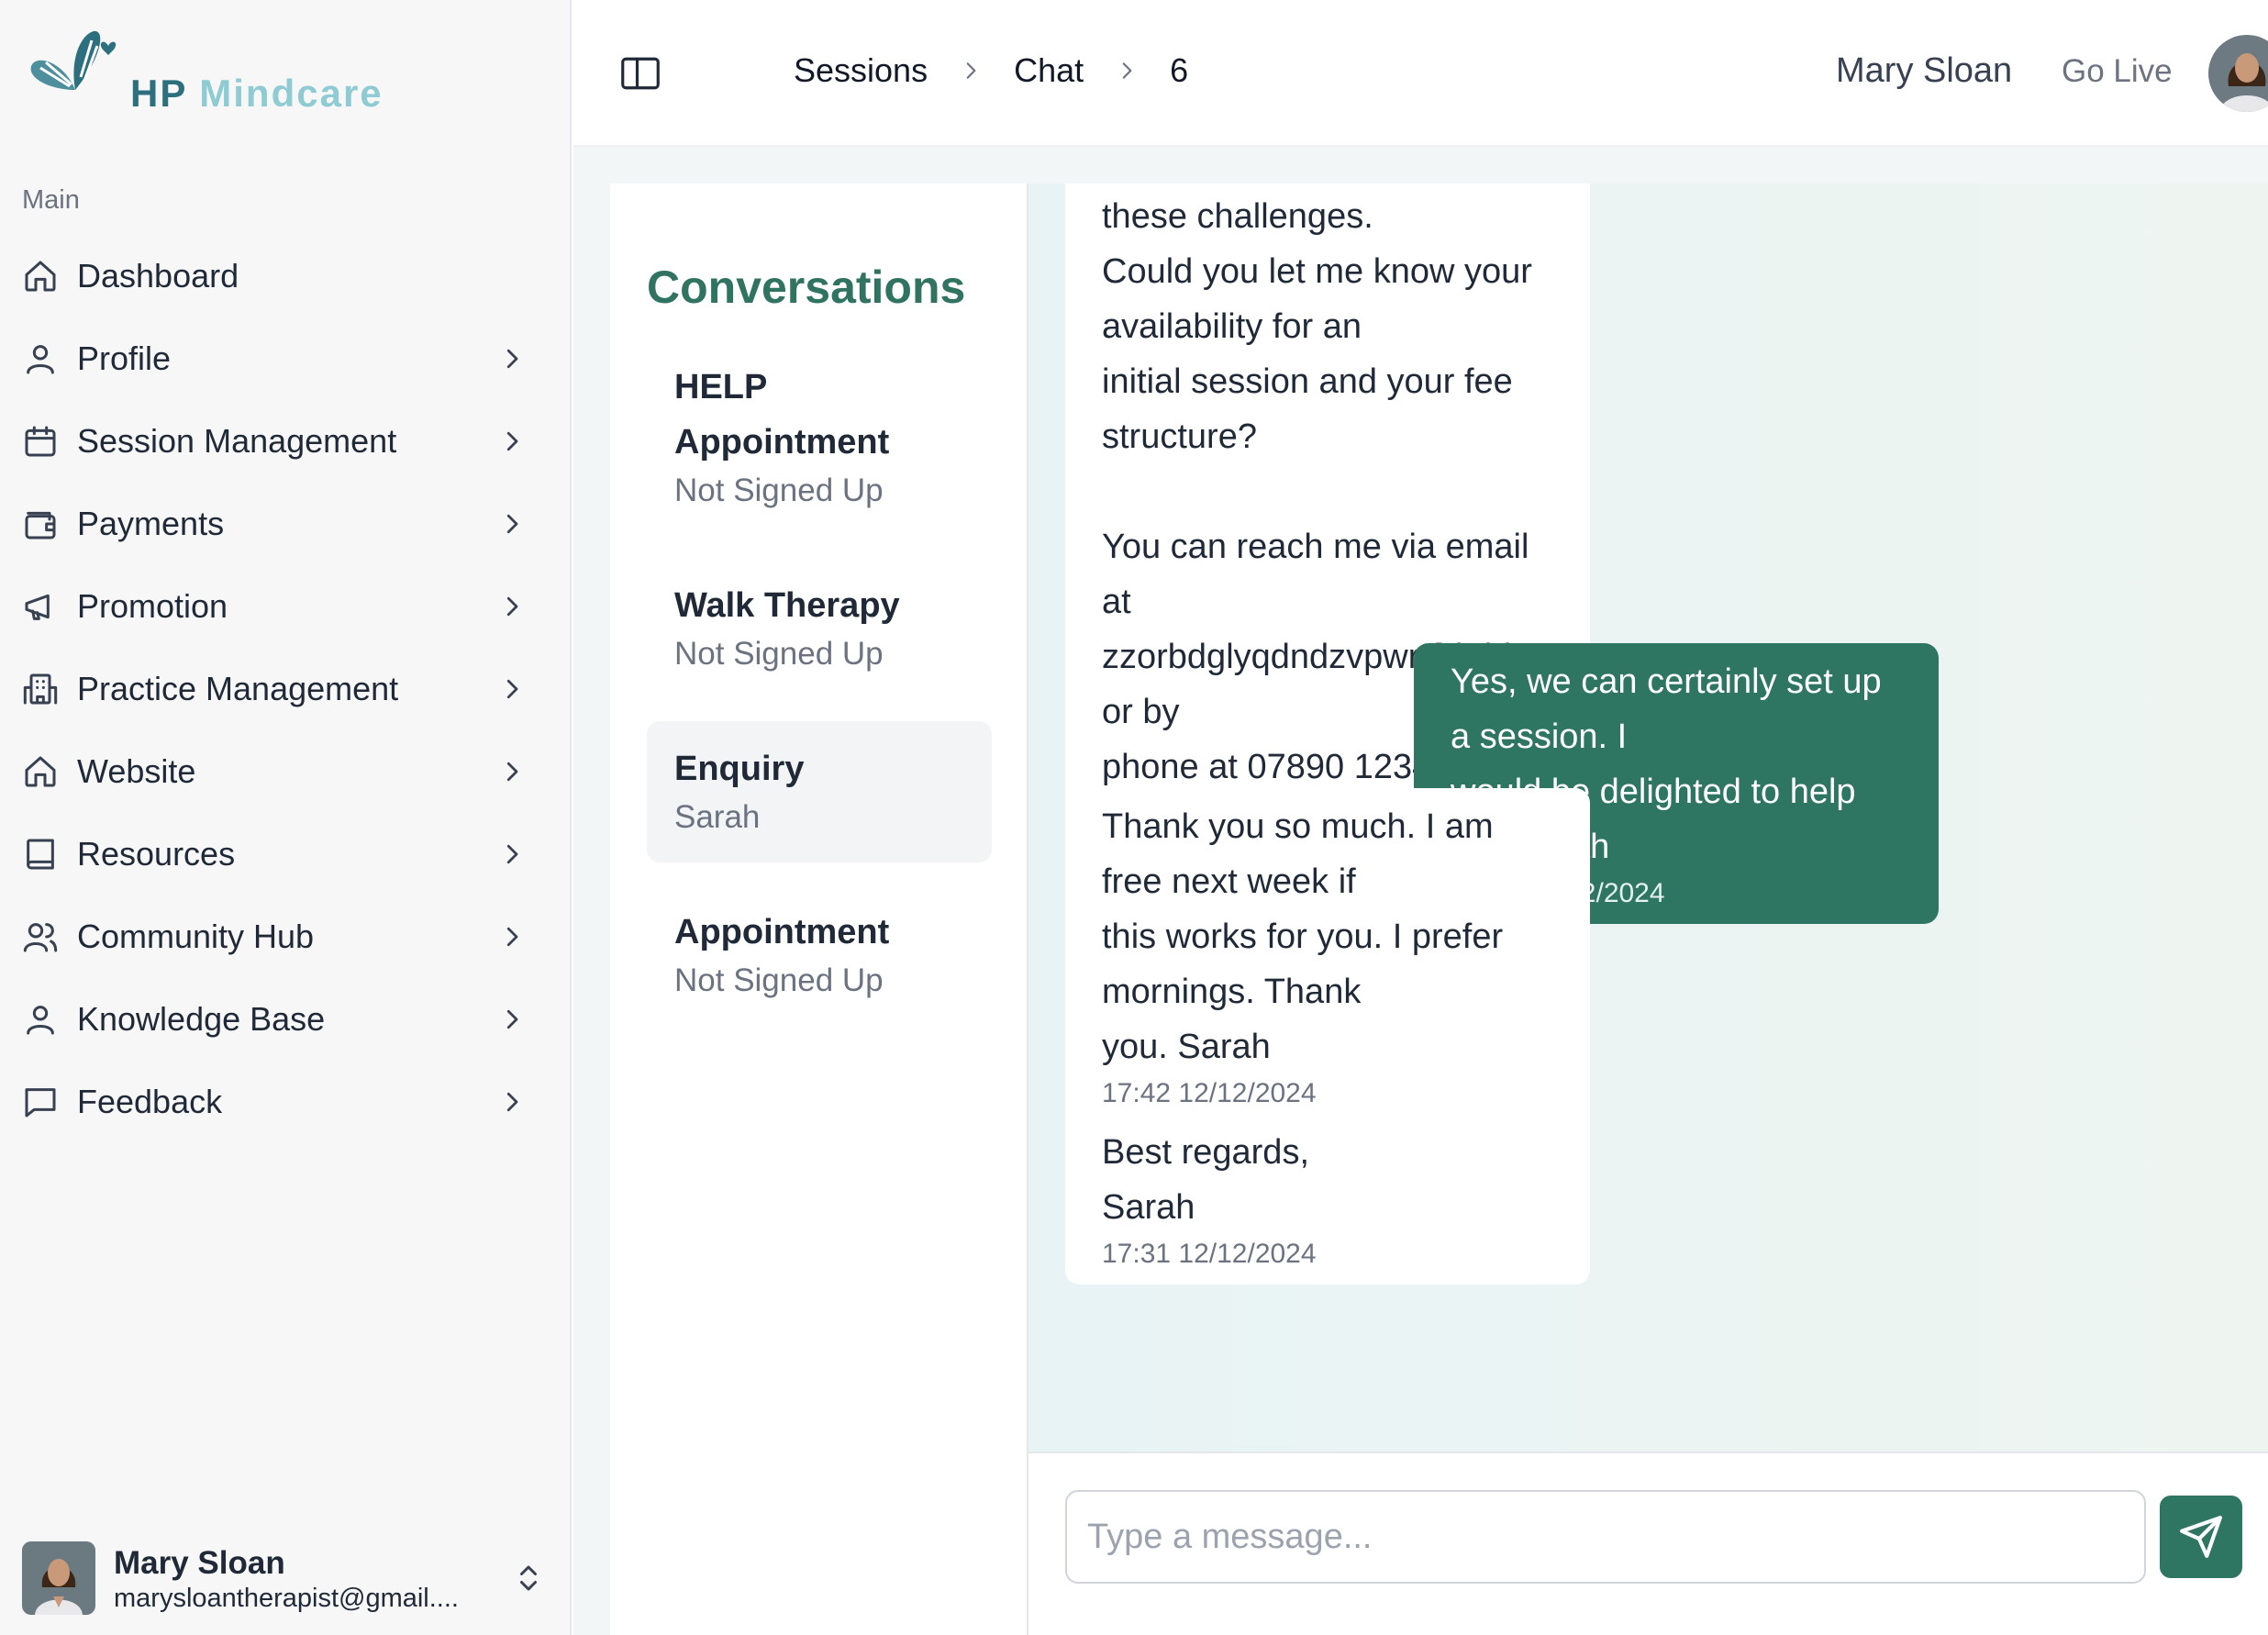 This screenshot has width=2268, height=1635. Describe the element at coordinates (286, 1102) in the screenshot. I see `sidebar-item-feedback: Feedback` at that location.